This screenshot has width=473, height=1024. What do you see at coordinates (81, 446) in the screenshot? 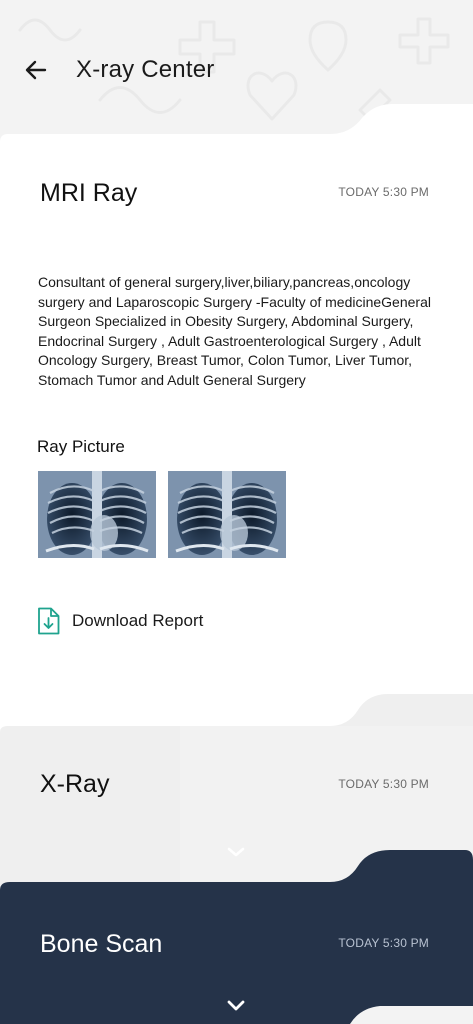
I see `ray-picture-label: Ray Picture` at bounding box center [81, 446].